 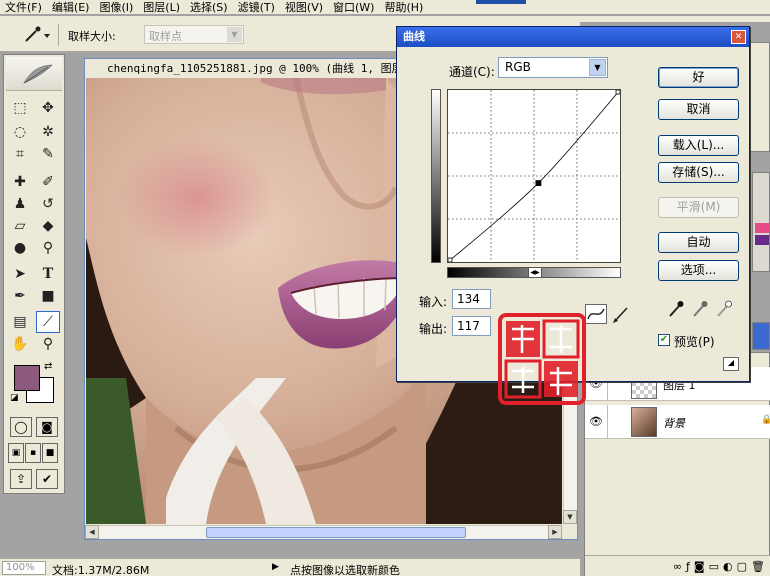 I want to click on layer-style-icon: ƒ, so click(x=688, y=566).